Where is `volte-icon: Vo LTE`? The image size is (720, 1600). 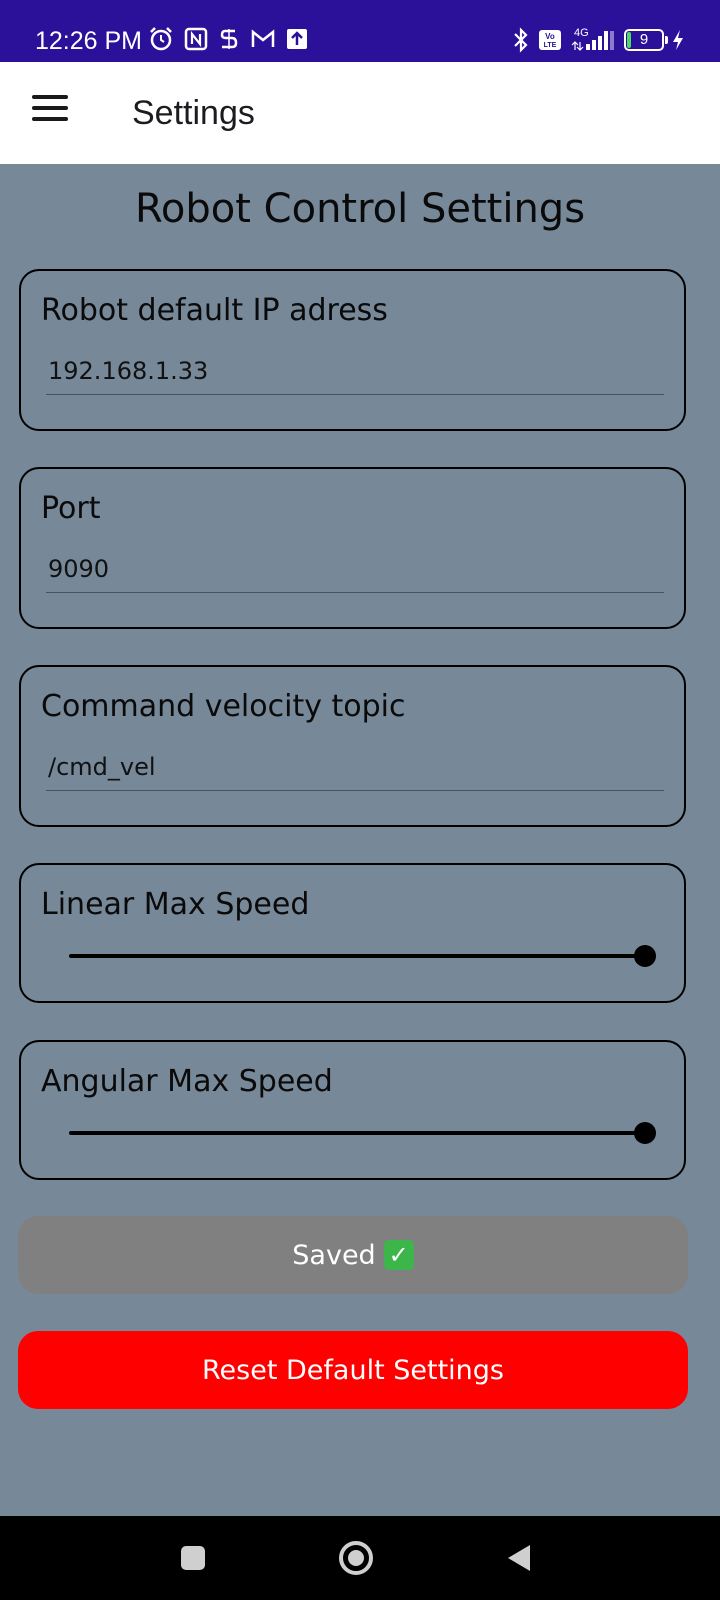
volte-icon: Vo LTE is located at coordinates (550, 40).